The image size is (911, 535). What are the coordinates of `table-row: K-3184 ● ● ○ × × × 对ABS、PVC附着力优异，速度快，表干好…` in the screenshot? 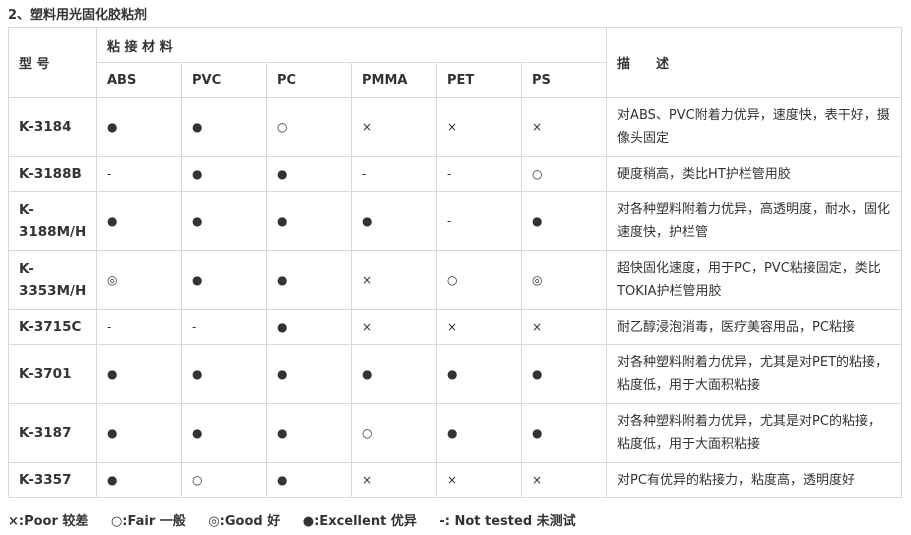 It's located at (455, 127).